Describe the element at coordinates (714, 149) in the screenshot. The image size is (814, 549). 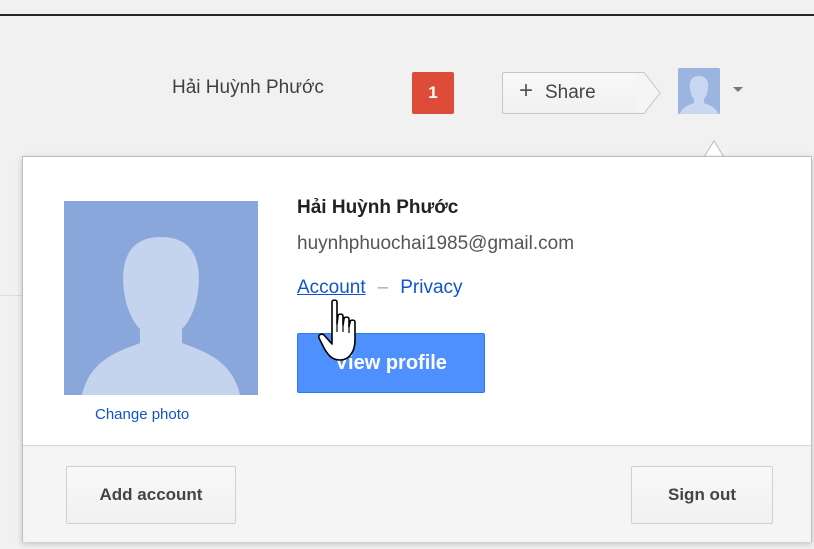
I see `dropdown-pointer` at that location.